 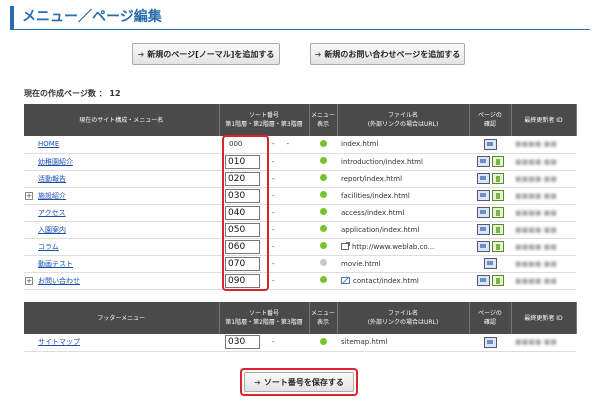 I want to click on page-name-link: 活動報告, so click(x=52, y=179).